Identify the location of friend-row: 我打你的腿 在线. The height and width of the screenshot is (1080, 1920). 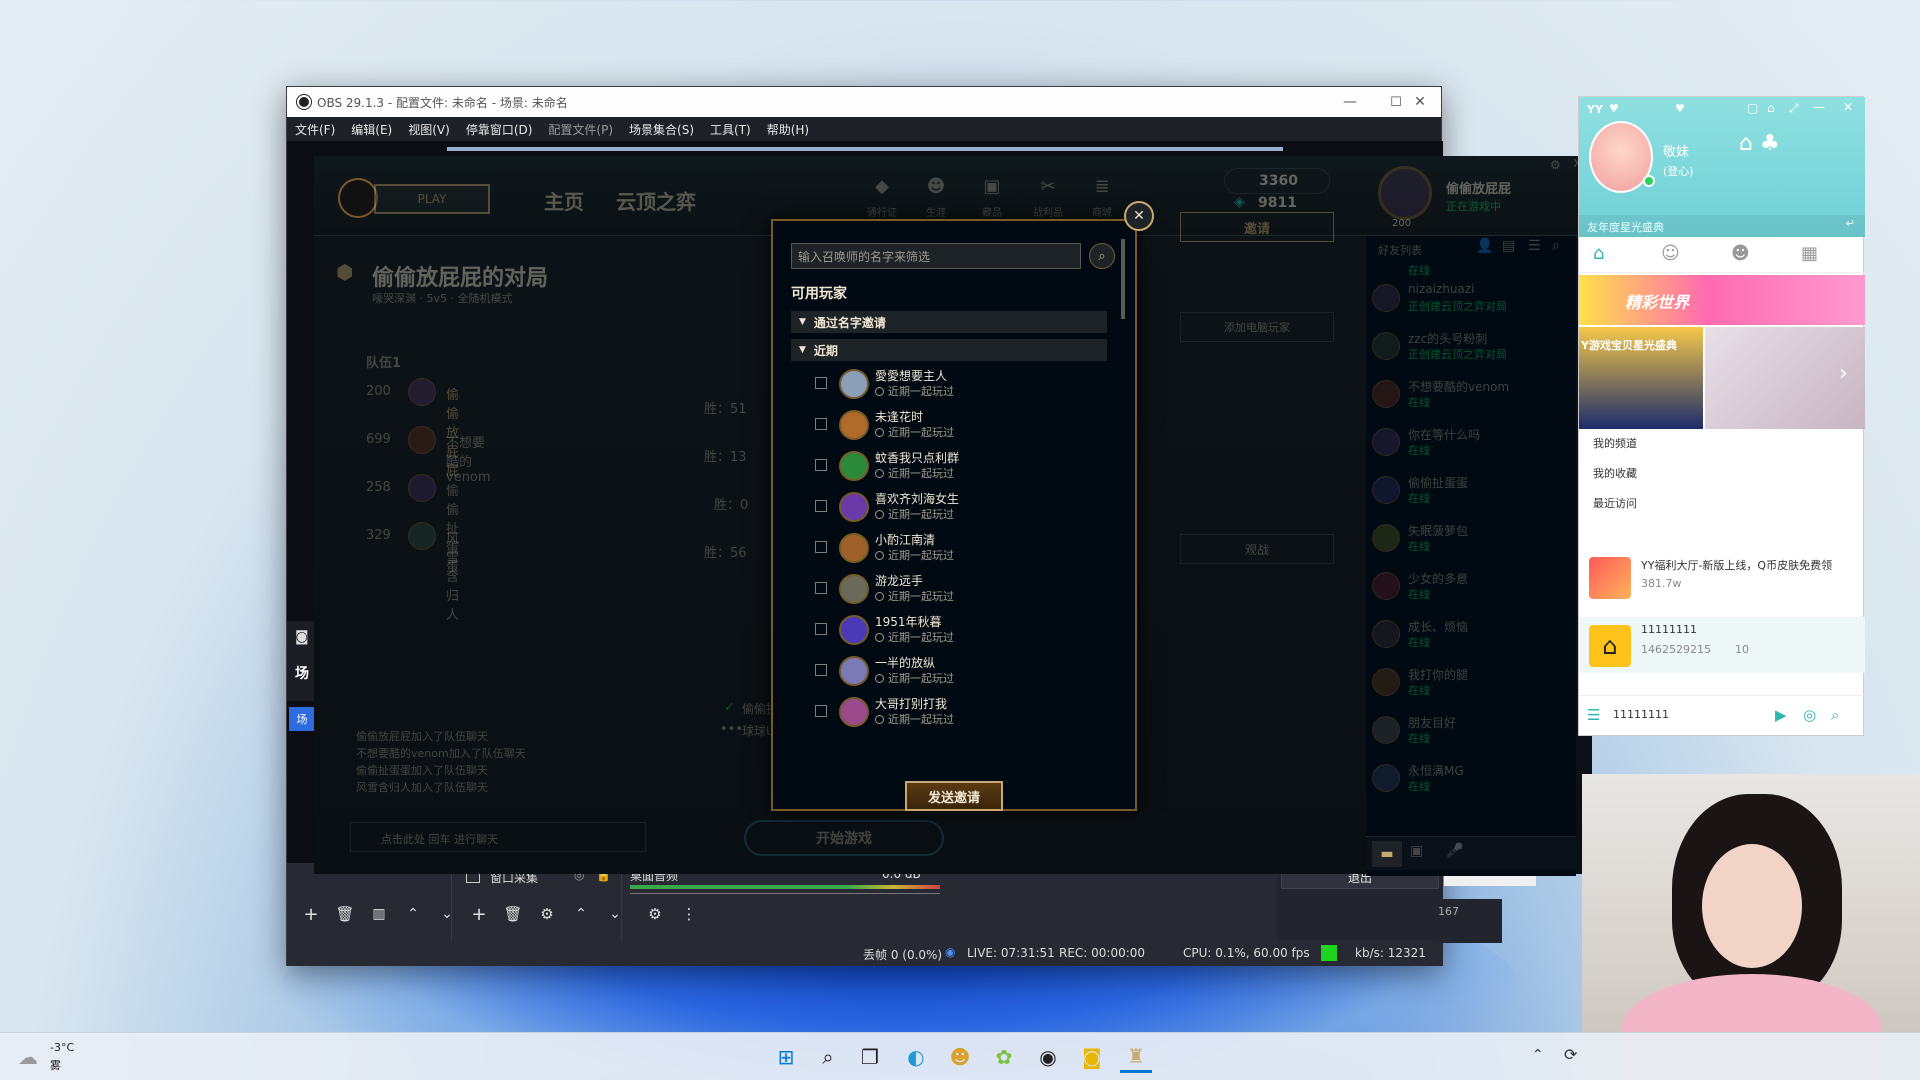
(1466, 684).